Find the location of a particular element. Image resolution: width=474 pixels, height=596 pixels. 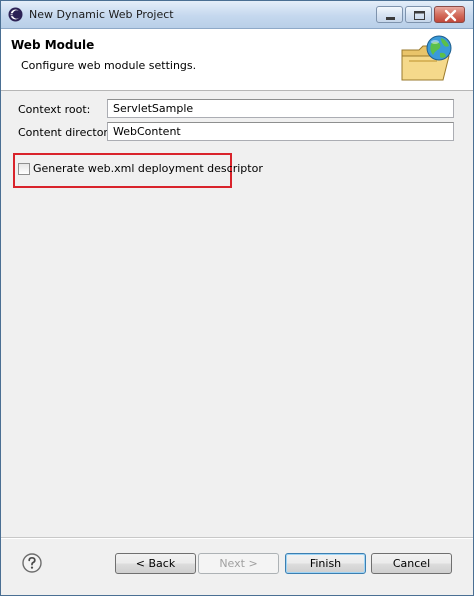

title-bar: New Dynamic Web Project is located at coordinates (237, 15).